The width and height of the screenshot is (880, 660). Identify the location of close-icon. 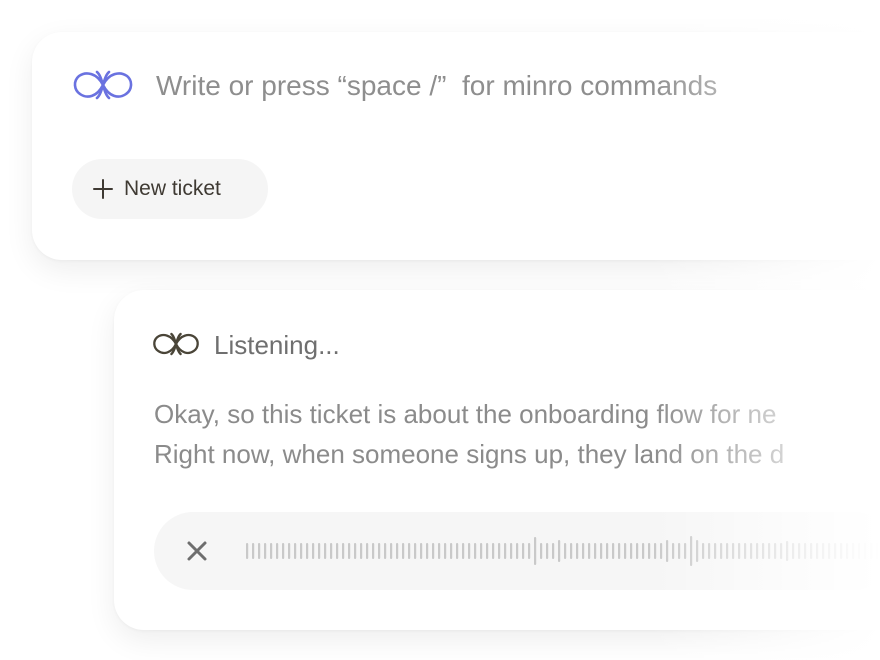
(197, 551).